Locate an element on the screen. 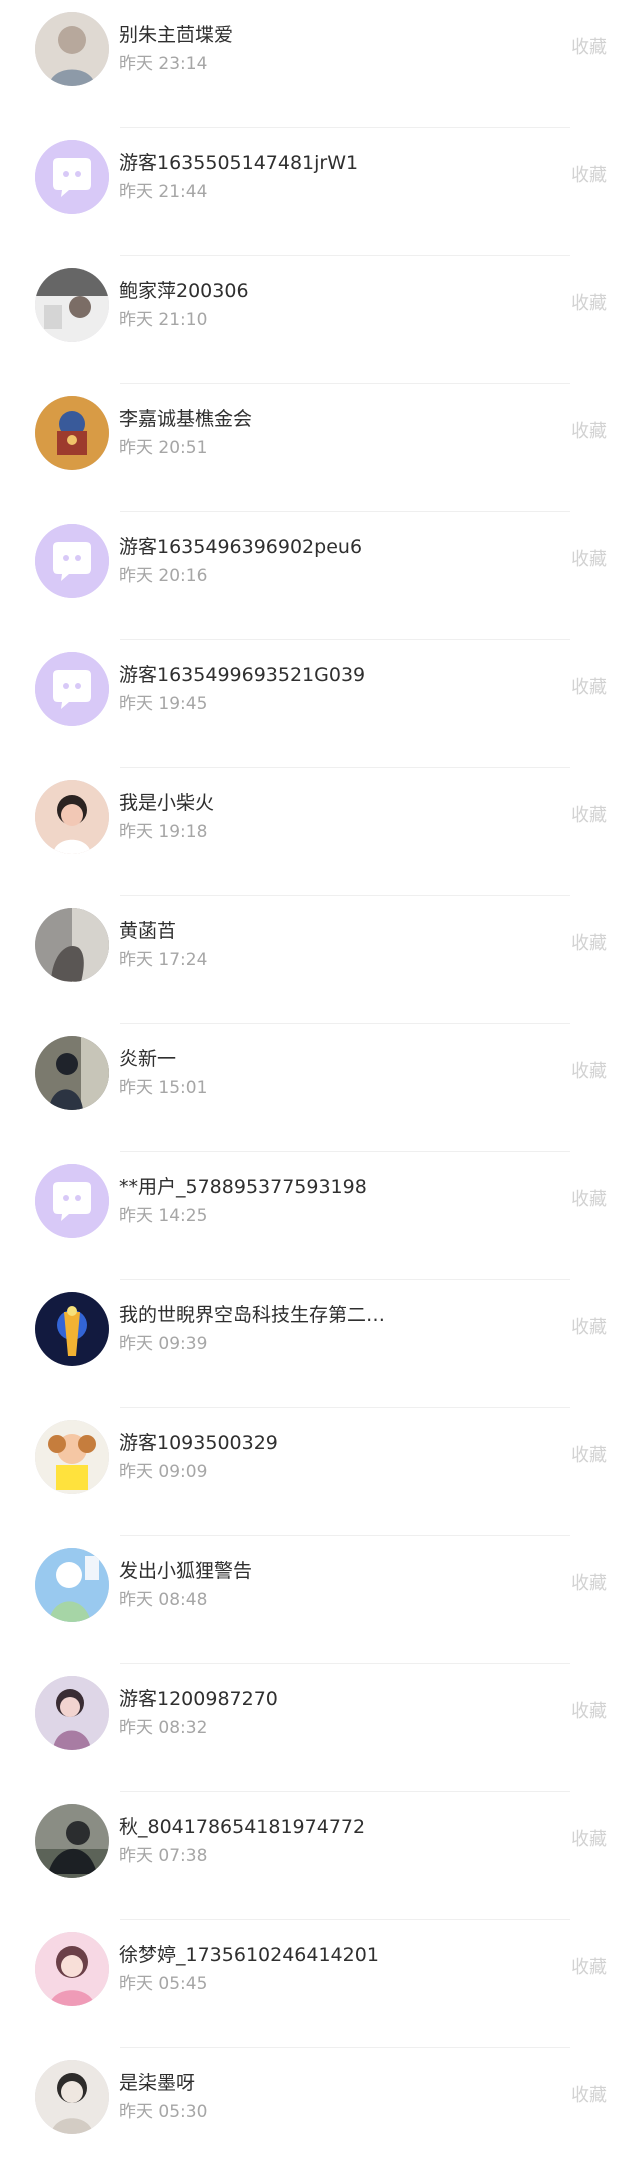 Image resolution: width=640 pixels, height=2176 pixels. list-item: 炎新一 昨天 15:01 收藏 is located at coordinates (320, 1088).